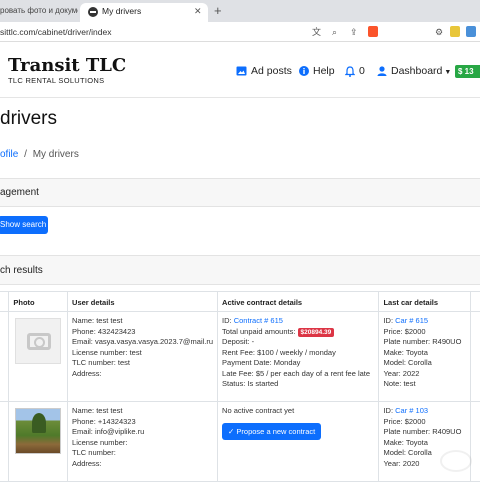 This screenshot has height=482, width=480. I want to click on contract-status: Status: Is started, so click(250, 383).